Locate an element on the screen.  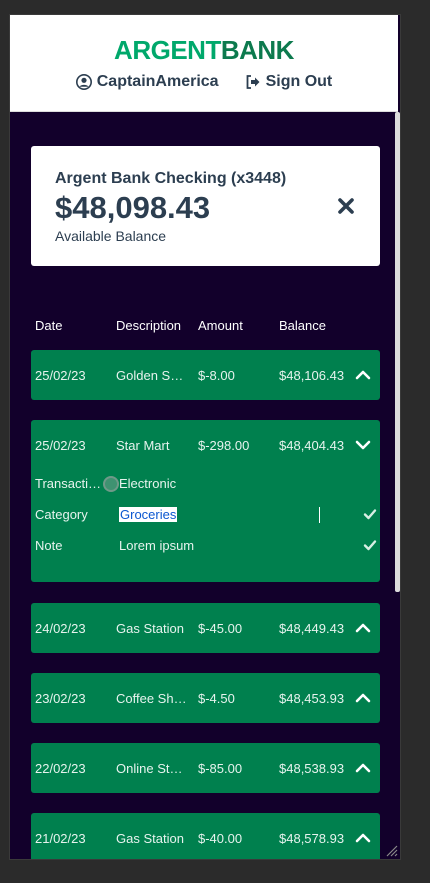
note-input: Lorem ipsum is located at coordinates (156, 545).